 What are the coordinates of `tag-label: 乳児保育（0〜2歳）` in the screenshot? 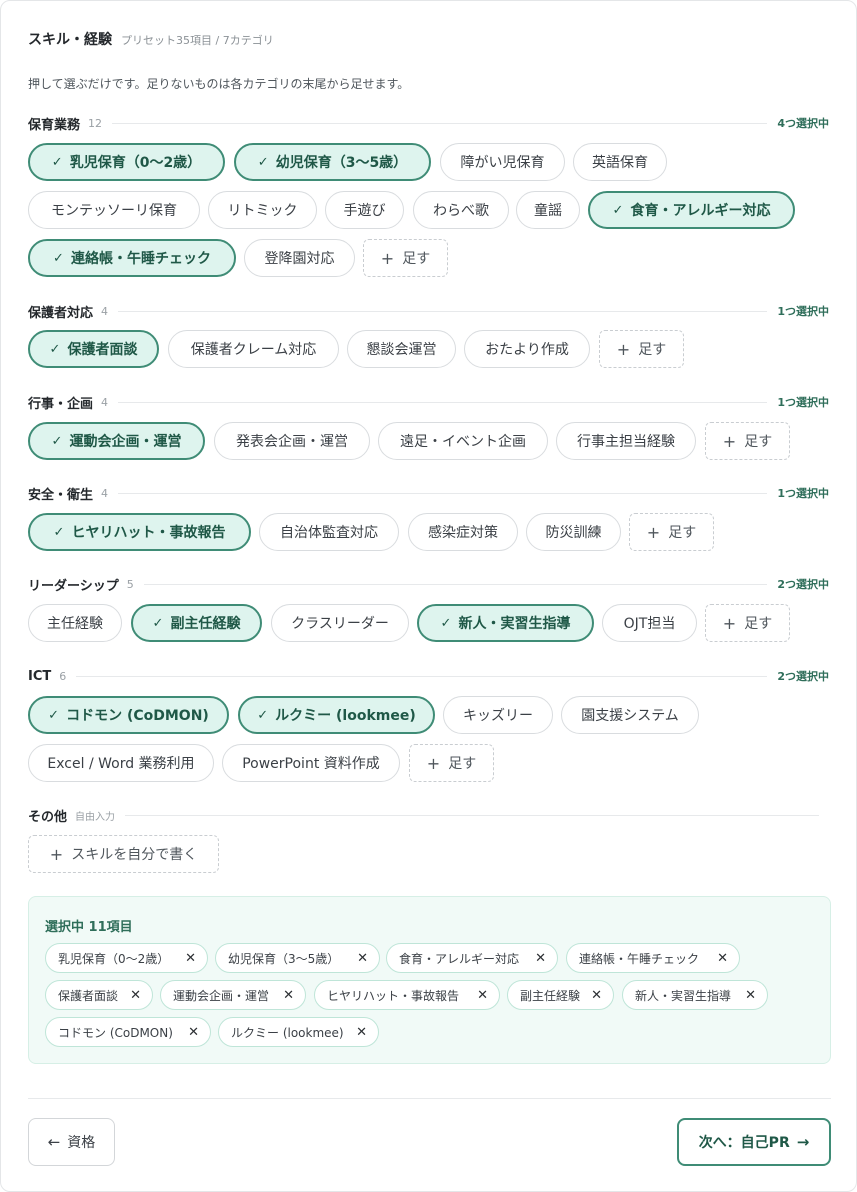 It's located at (114, 958).